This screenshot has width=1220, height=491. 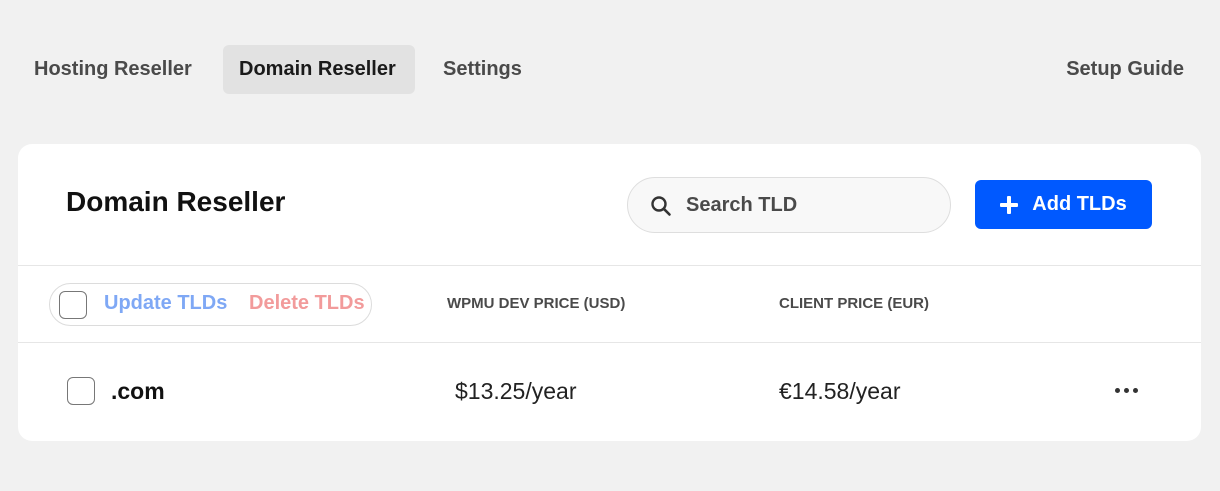 I want to click on select-all-checkbox, so click(x=73, y=305).